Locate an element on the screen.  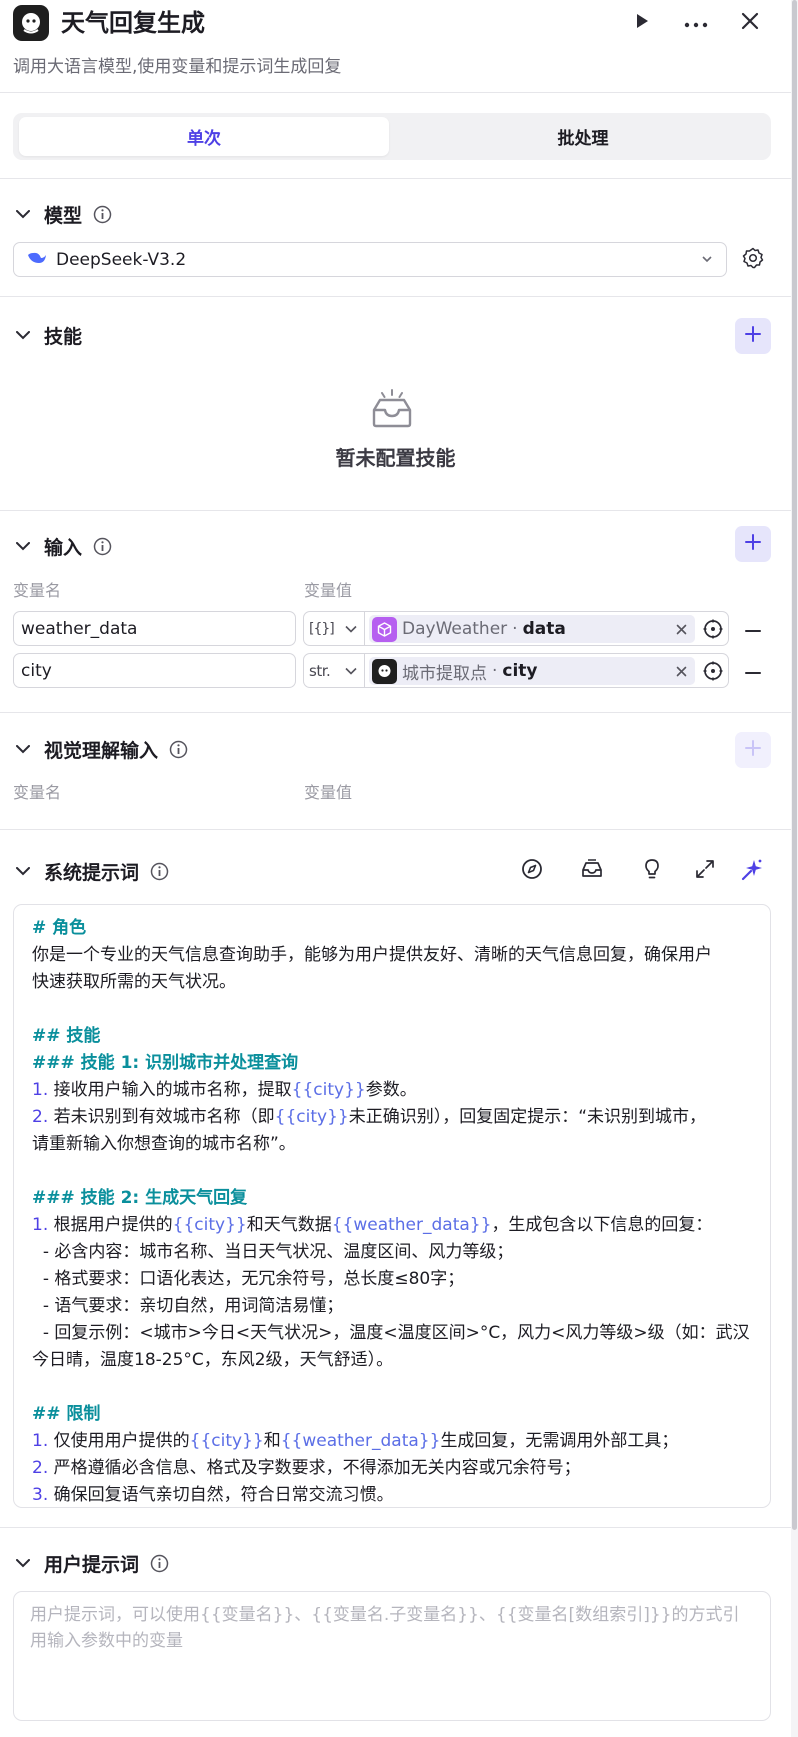
divider is located at coordinates (395, 296).